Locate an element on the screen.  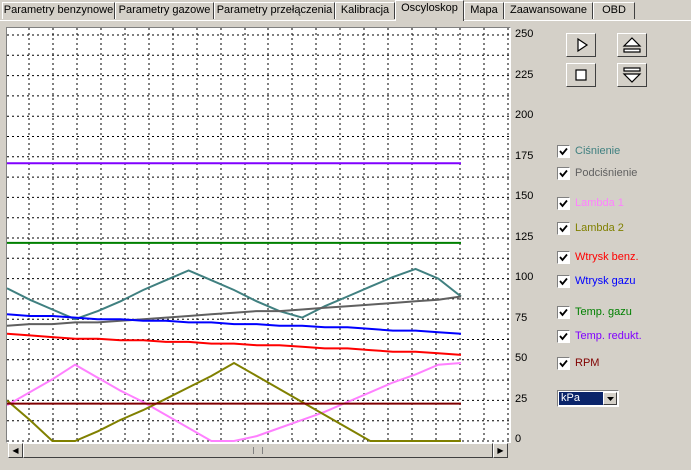
tab-oscyloskop: Oscyloskop is located at coordinates (429, 10).